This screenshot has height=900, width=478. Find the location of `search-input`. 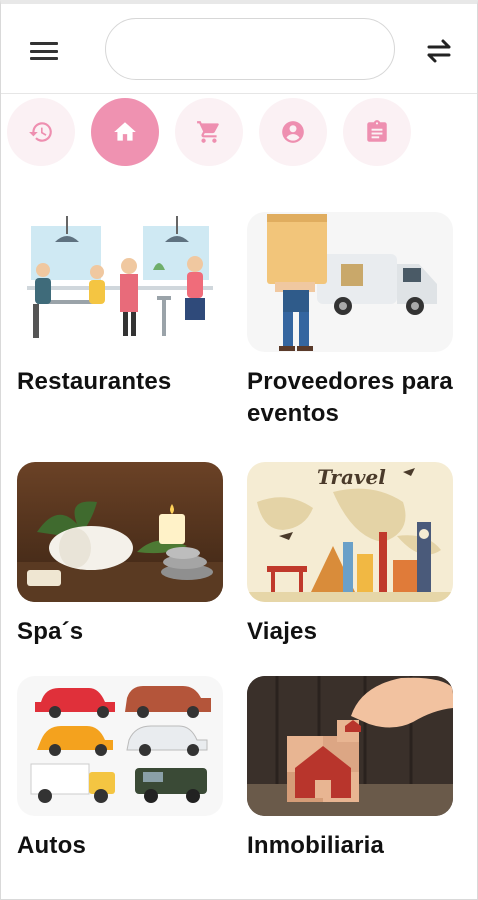

search-input is located at coordinates (250, 49).